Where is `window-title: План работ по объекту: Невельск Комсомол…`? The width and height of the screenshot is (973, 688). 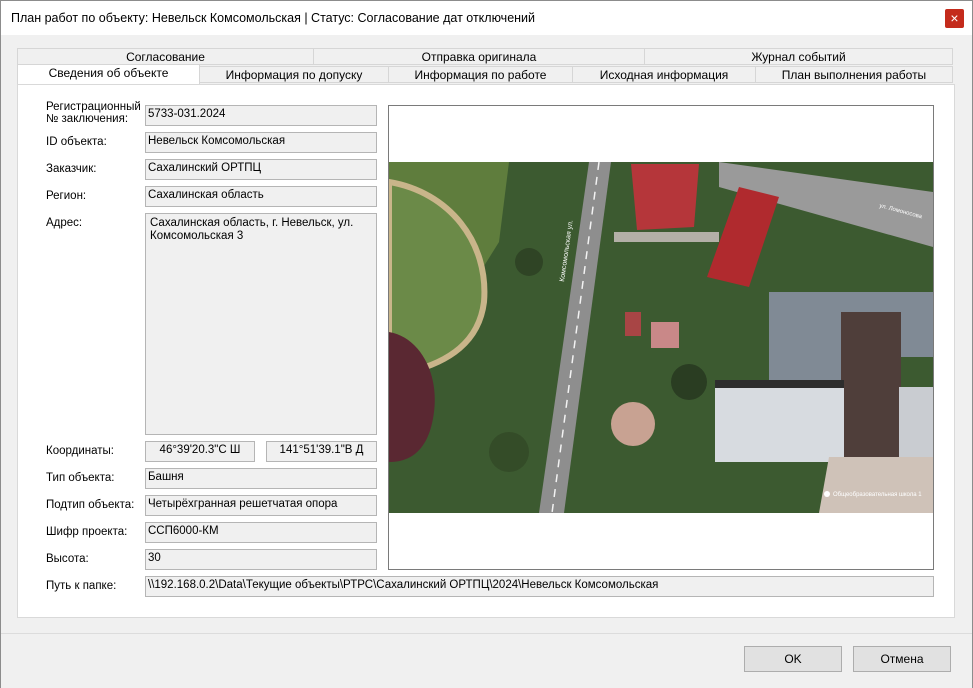 window-title: План работ по объекту: Невельск Комсомол… is located at coordinates (273, 18).